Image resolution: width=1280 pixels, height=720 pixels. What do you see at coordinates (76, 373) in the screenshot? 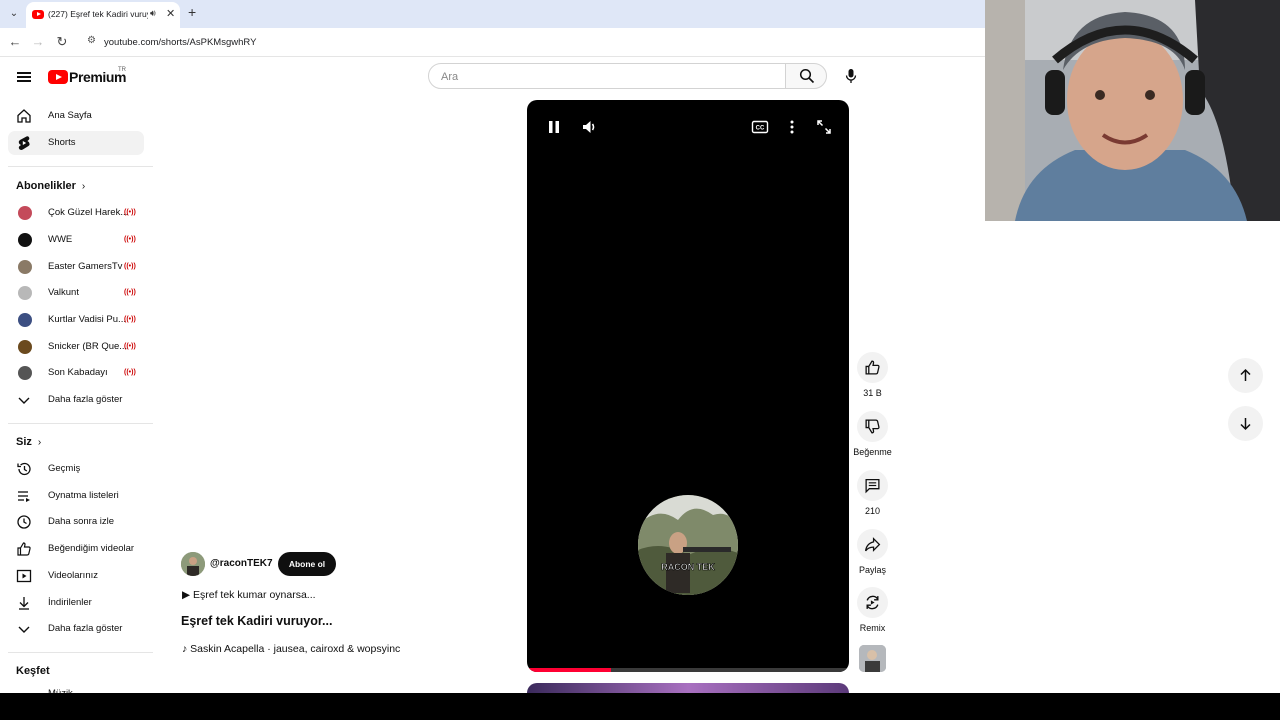
I see `sidebar-subscription: Son Kabadayı ((•))` at bounding box center [76, 373].